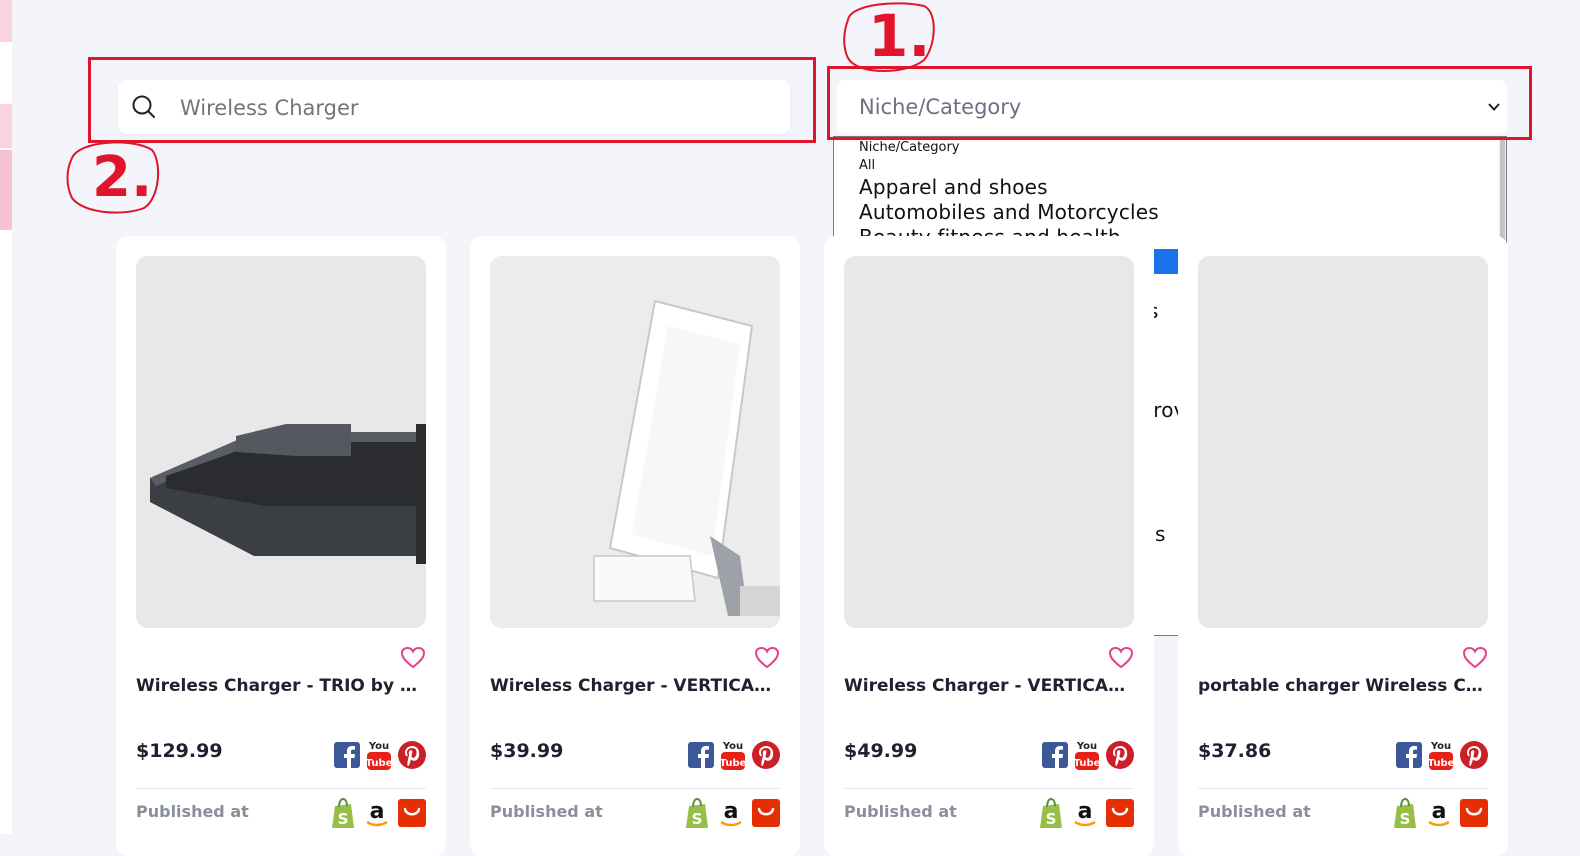 The width and height of the screenshot is (1580, 856). What do you see at coordinates (1235, 751) in the screenshot?
I see `product-price: $37.86` at bounding box center [1235, 751].